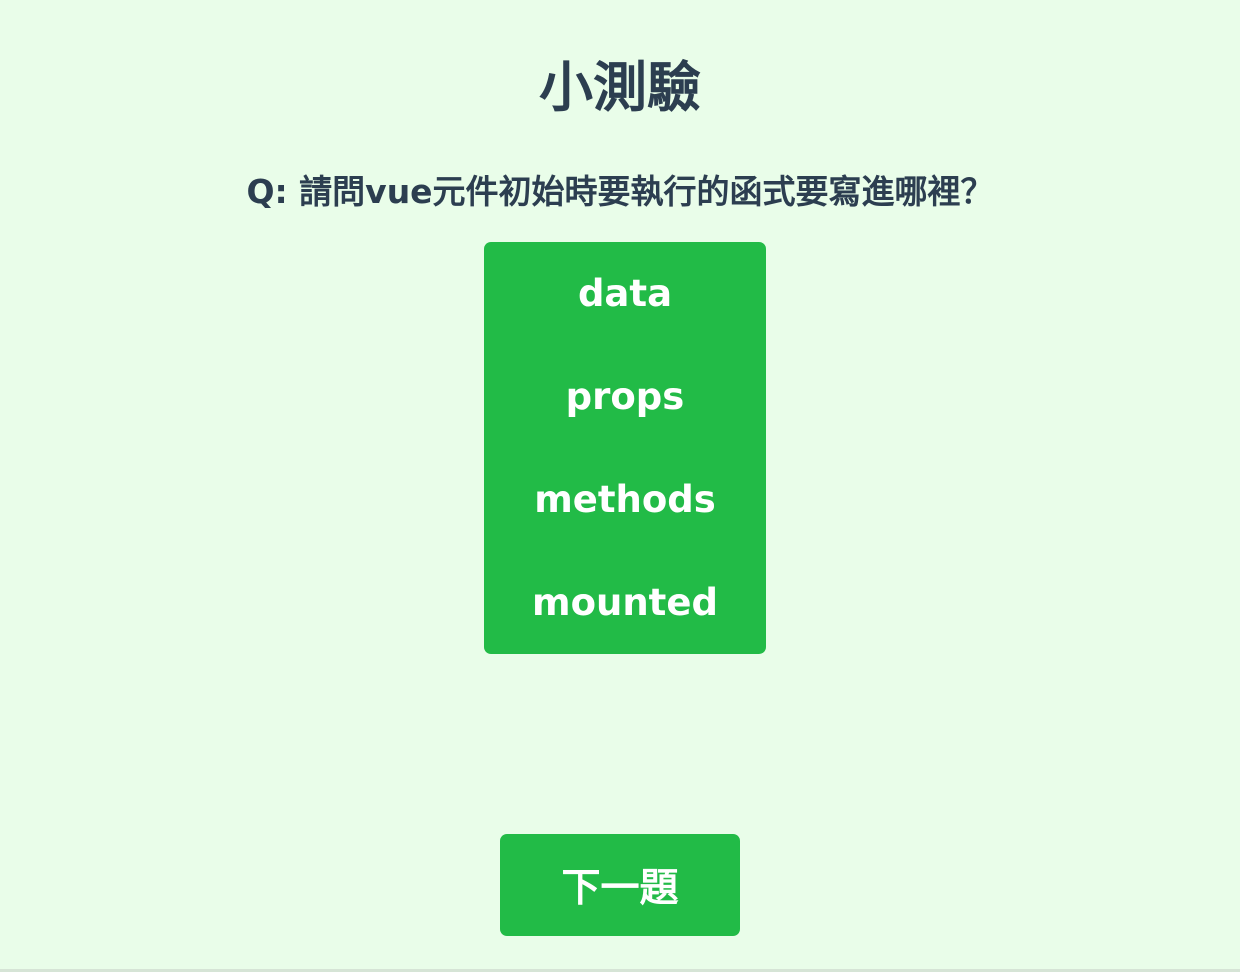 This screenshot has width=1240, height=972. Describe the element at coordinates (620, 885) in the screenshot. I see `next-question-button: 下一題` at that location.